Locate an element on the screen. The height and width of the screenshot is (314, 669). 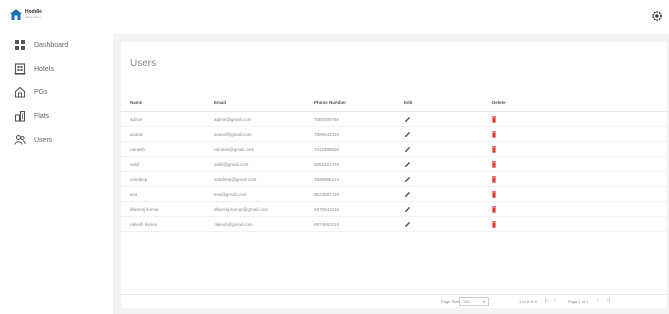
cell-phone: 7000000750 is located at coordinates (327, 119).